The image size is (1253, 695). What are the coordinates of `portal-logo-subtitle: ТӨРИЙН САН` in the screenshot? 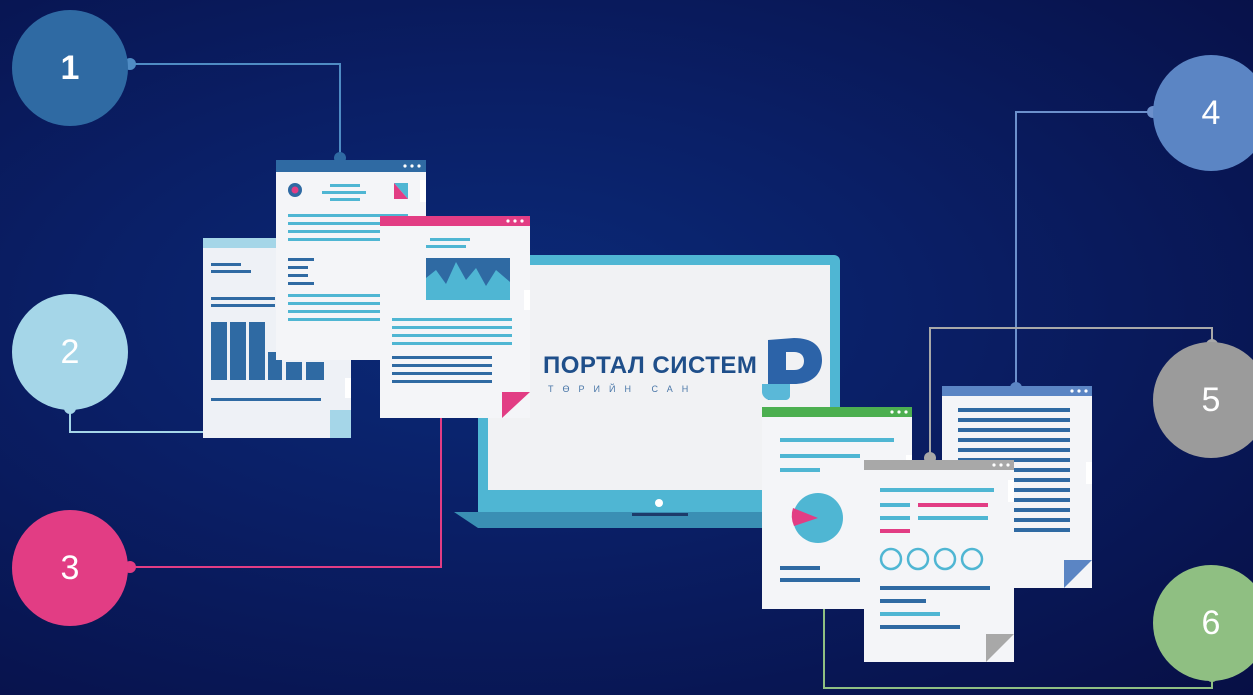 It's located at (623, 389).